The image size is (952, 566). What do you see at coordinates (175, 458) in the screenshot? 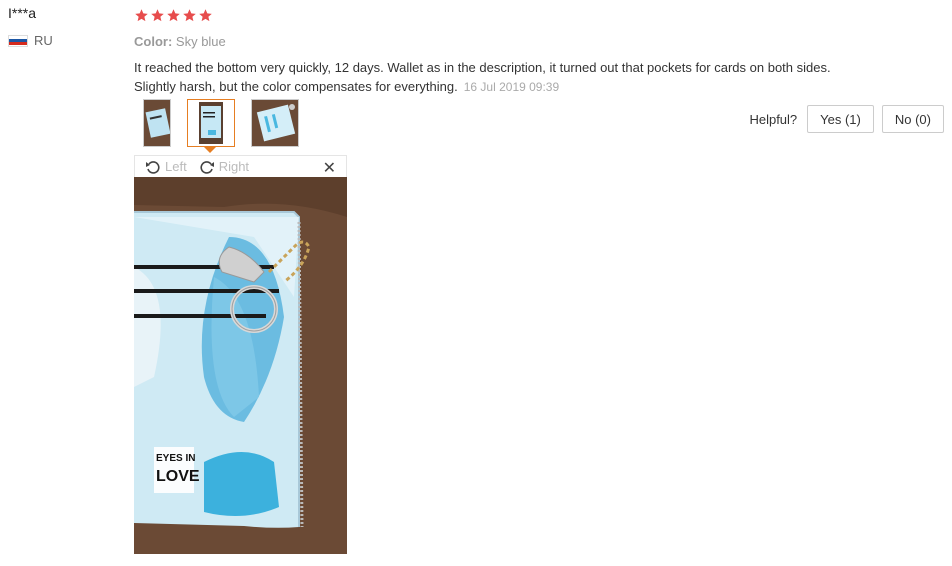
I see `print-text-1: EYES IN` at bounding box center [175, 458].